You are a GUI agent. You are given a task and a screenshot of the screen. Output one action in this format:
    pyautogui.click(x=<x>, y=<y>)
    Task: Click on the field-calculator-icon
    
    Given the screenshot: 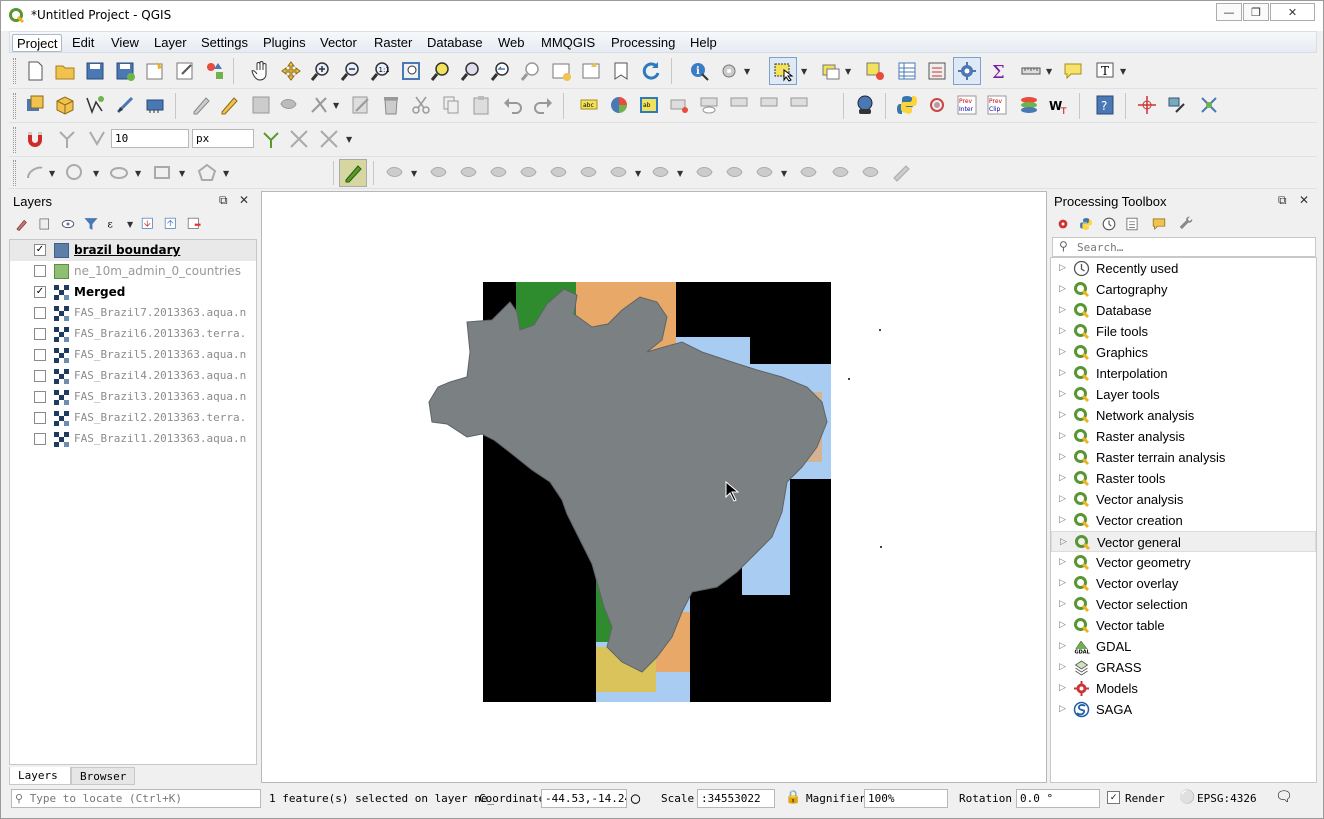 What is the action you would take?
    pyautogui.click(x=937, y=71)
    